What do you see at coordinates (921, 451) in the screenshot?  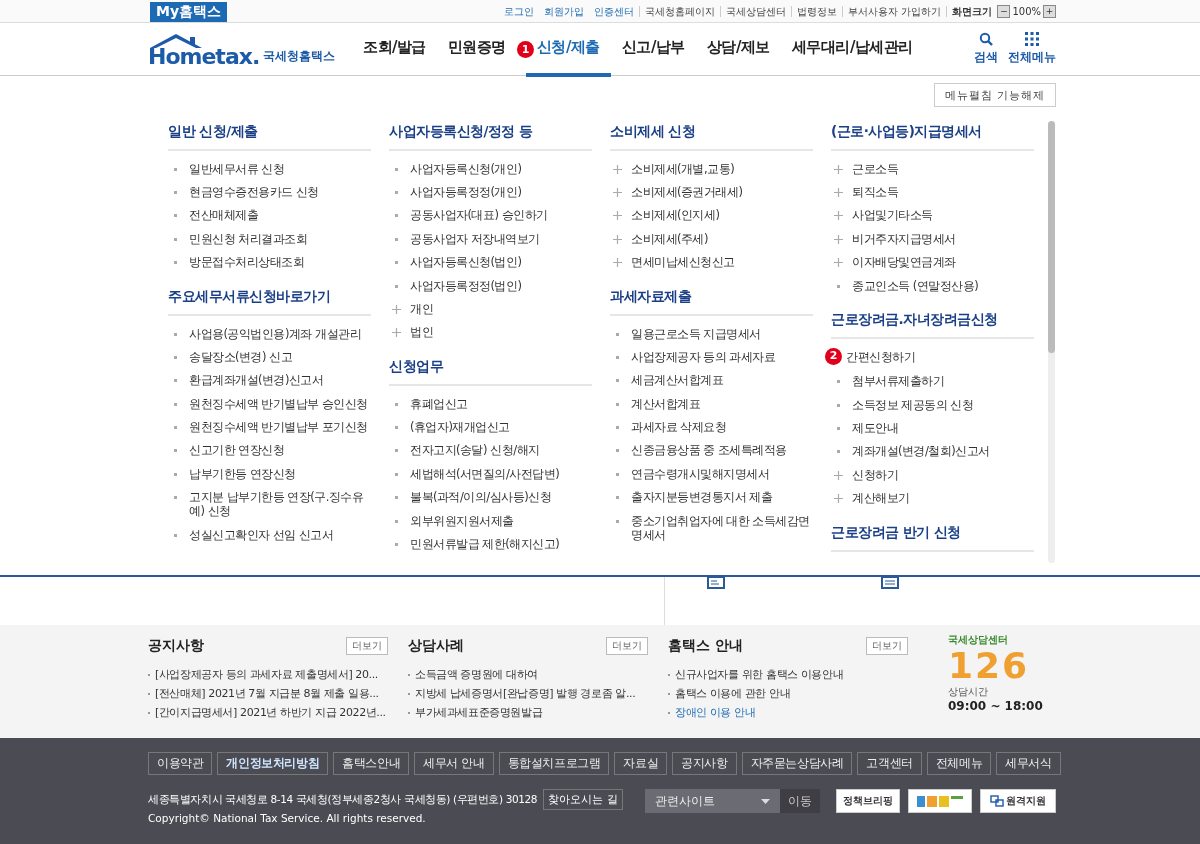 I see `menu-link: 계좌개설(변경/철회)신고서` at bounding box center [921, 451].